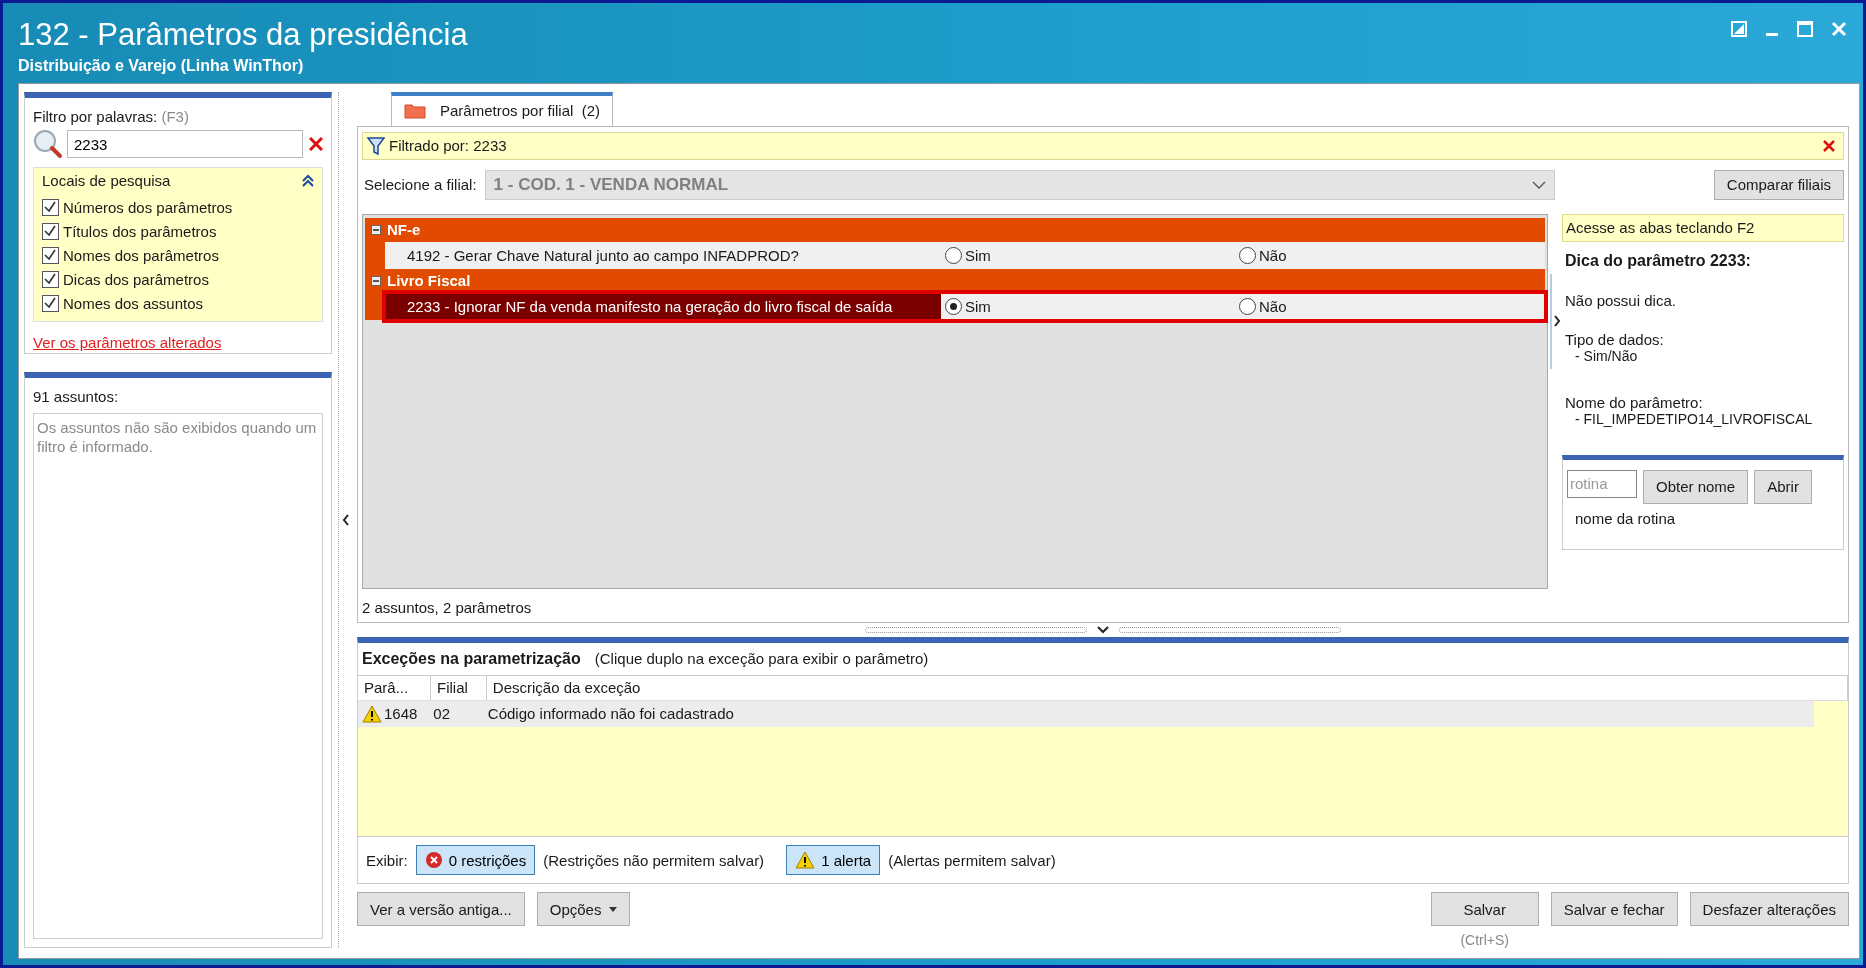  I want to click on filter-text: Filtrado por: 2233, so click(448, 146).